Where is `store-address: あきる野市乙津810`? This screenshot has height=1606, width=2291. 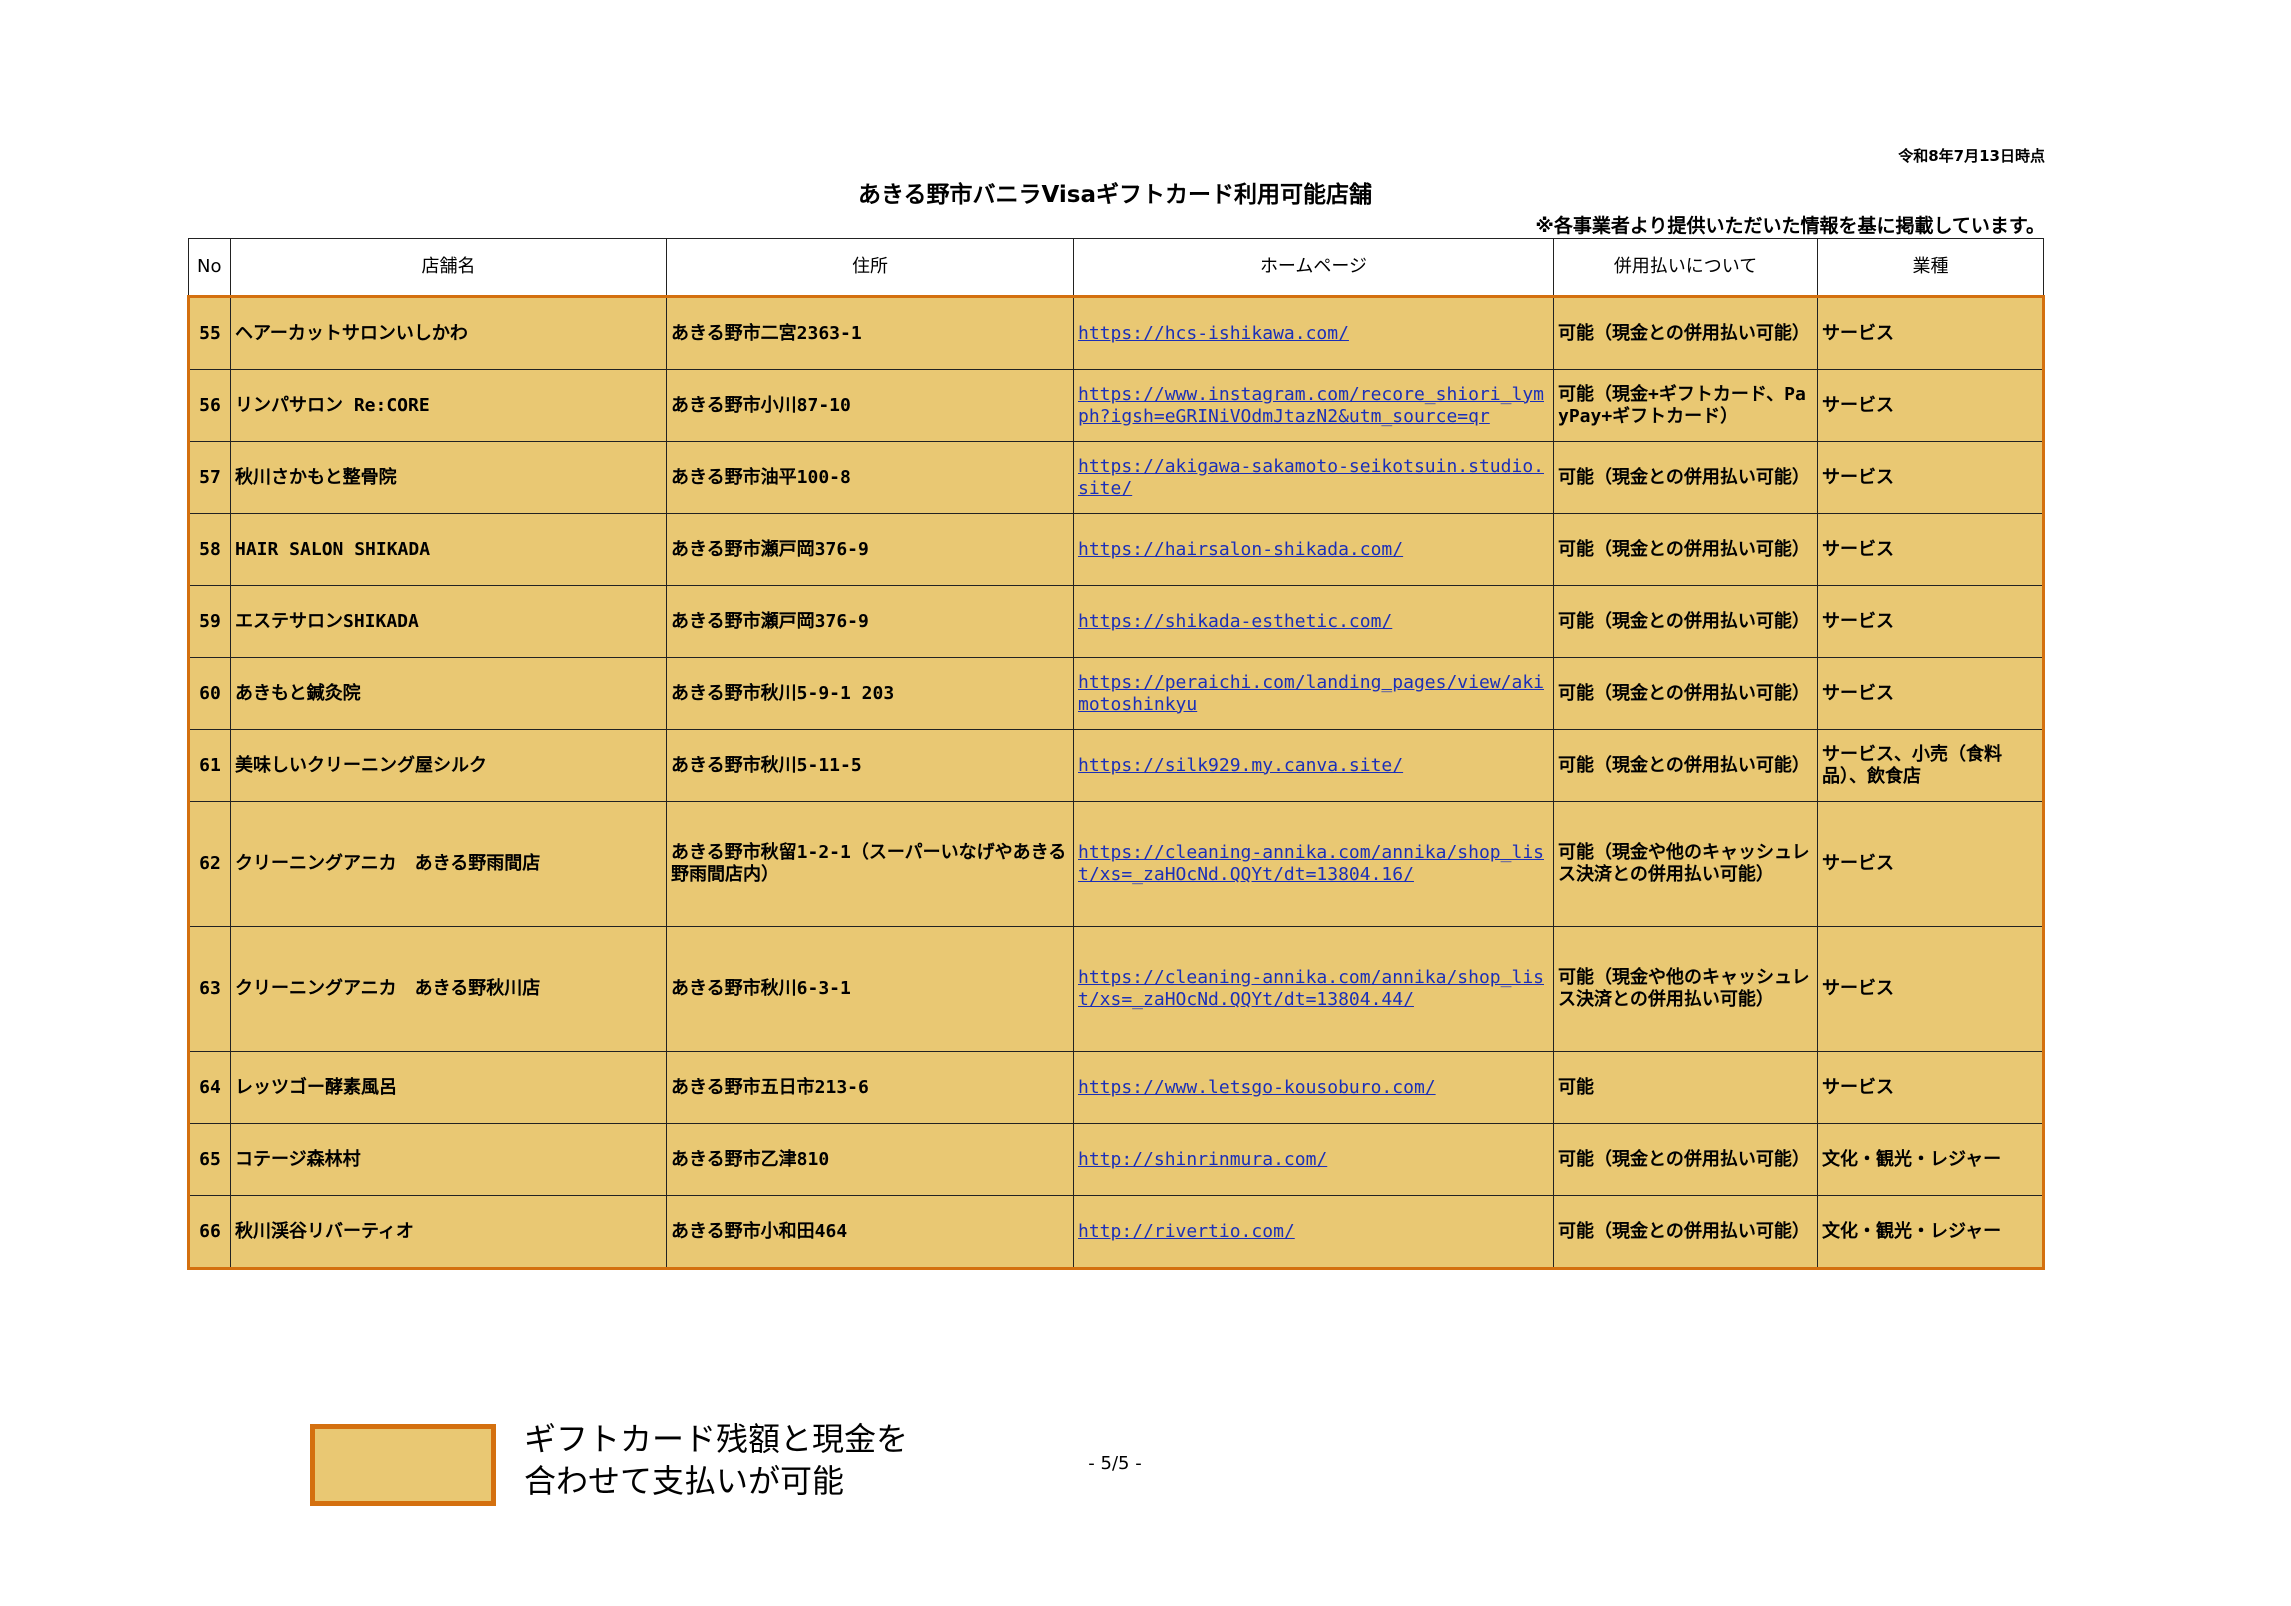 store-address: あきる野市乙津810 is located at coordinates (870, 1159).